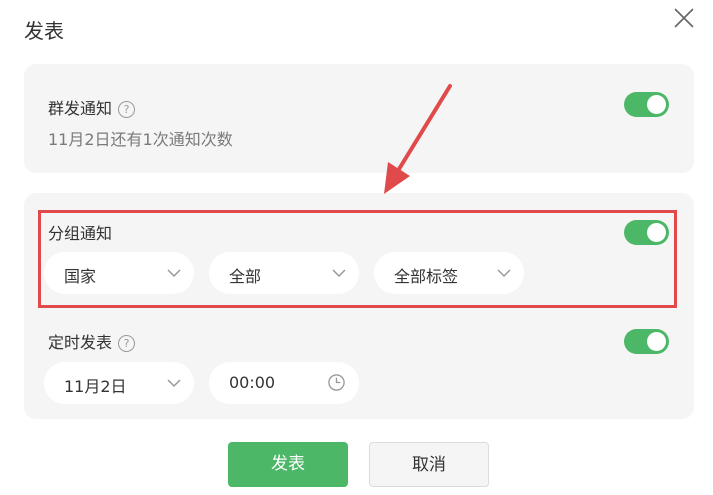 Image resolution: width=713 pixels, height=495 pixels. I want to click on date-select-value: 11月2日, so click(95, 386).